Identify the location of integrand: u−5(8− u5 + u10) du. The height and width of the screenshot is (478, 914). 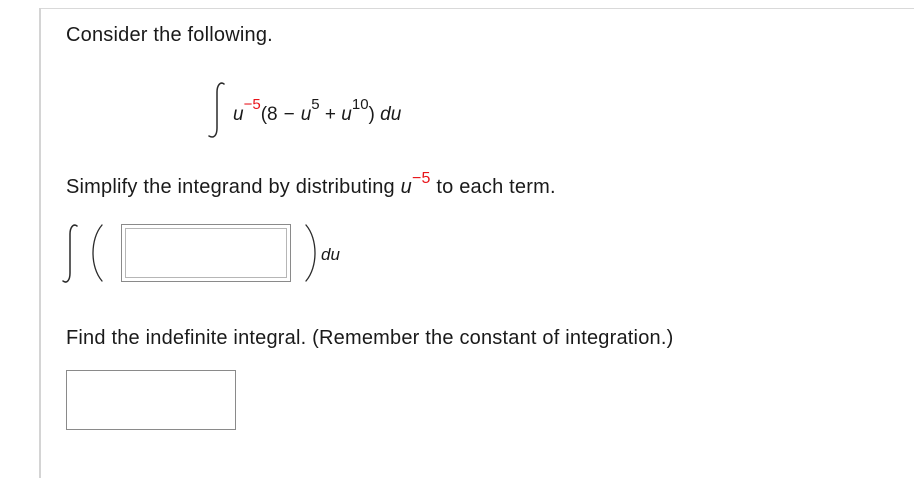
(317, 111).